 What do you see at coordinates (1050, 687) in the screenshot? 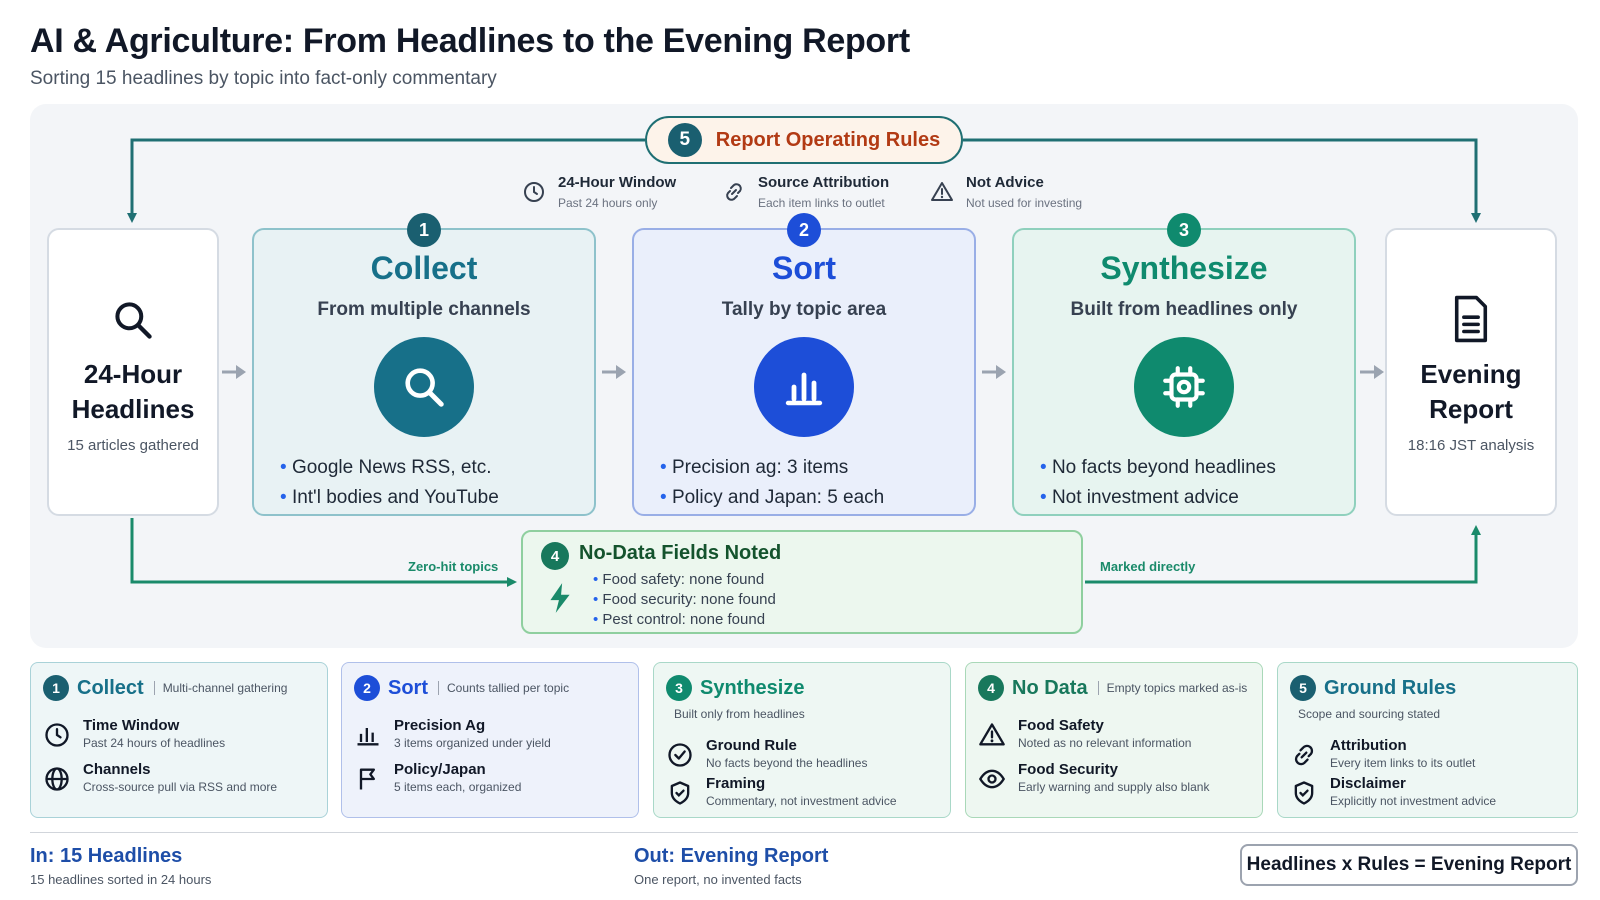
I see `card-title: No Data` at bounding box center [1050, 687].